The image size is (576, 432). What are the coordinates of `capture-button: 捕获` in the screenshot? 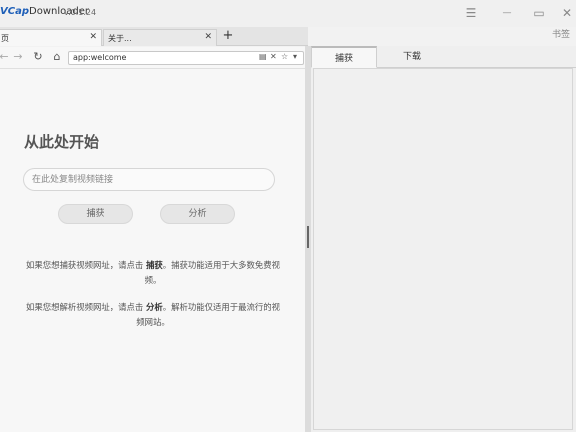 It's located at (95, 214).